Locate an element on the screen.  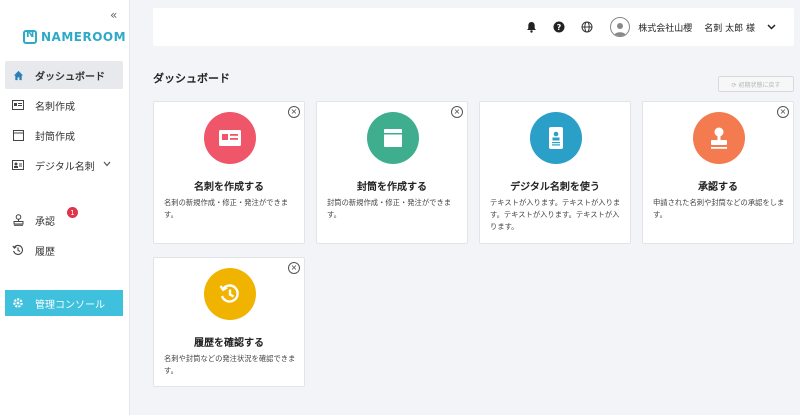
user-name: 名刺 太郎 様 is located at coordinates (729, 28).